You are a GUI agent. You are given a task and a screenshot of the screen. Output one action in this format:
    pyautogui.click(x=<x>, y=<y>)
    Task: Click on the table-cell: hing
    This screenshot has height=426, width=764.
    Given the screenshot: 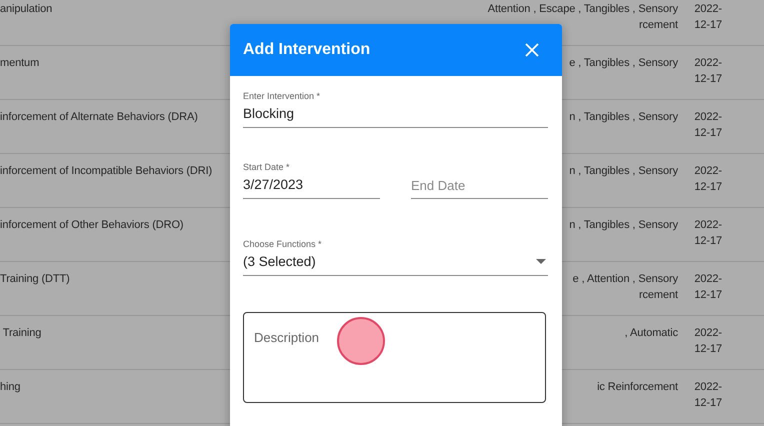 What is the action you would take?
    pyautogui.click(x=10, y=387)
    